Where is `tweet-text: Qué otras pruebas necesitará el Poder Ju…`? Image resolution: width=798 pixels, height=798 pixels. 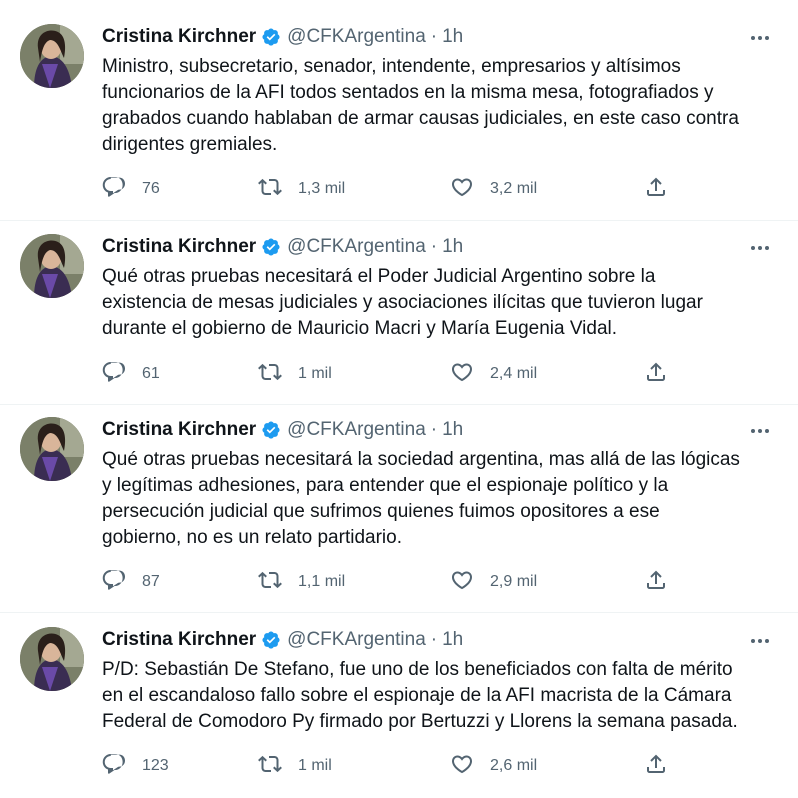
tweet-text: Qué otras pruebas necesitará el Poder Ju… is located at coordinates (402, 302).